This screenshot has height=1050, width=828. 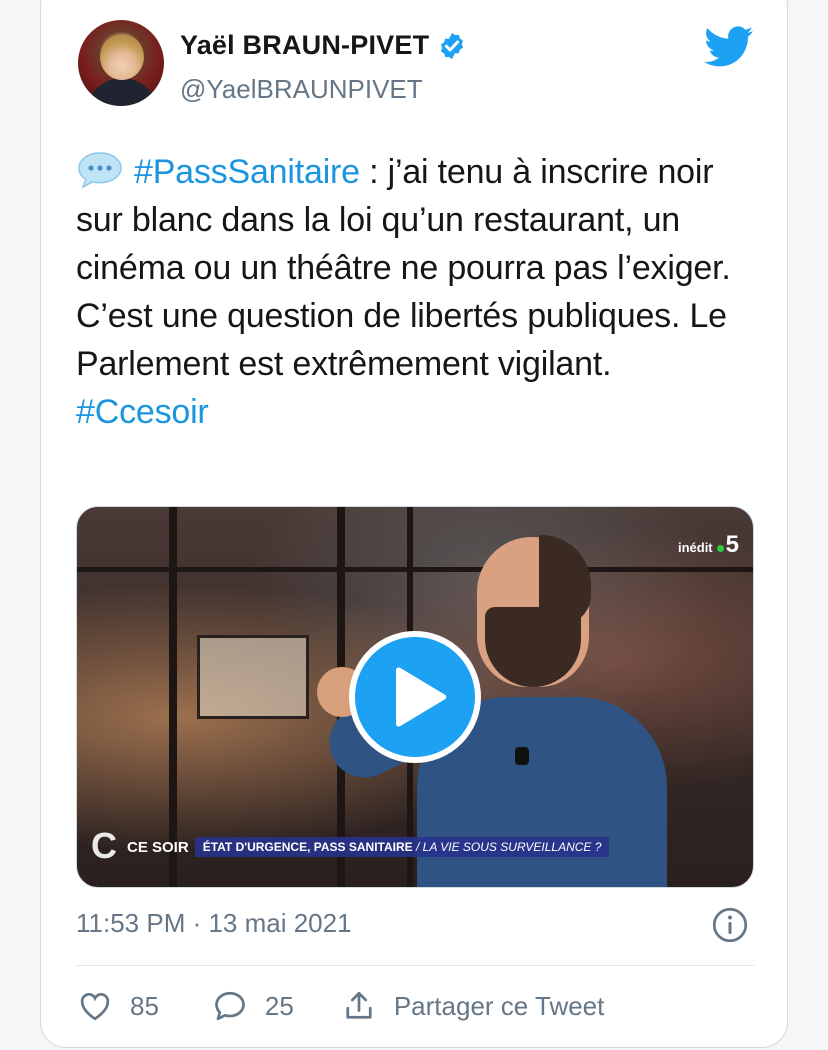 What do you see at coordinates (421, 697) in the screenshot?
I see `play-icon` at bounding box center [421, 697].